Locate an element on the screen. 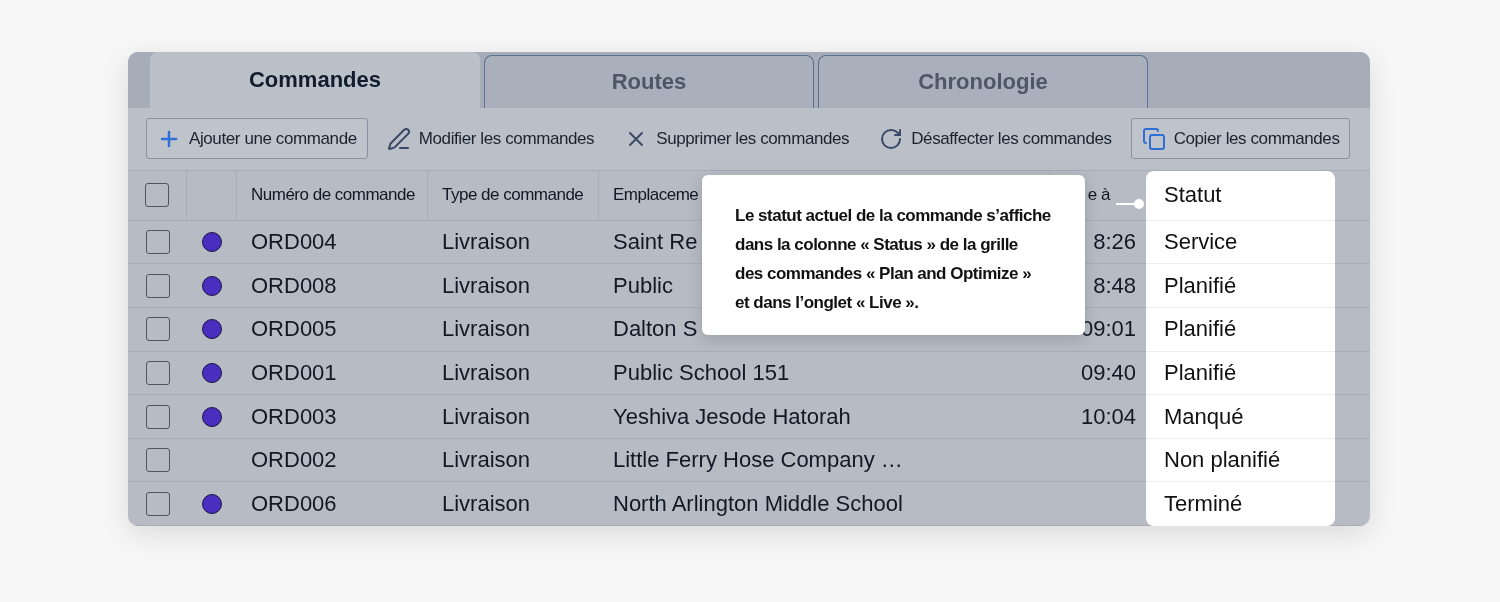  table-cell: ORD008 is located at coordinates (294, 285).